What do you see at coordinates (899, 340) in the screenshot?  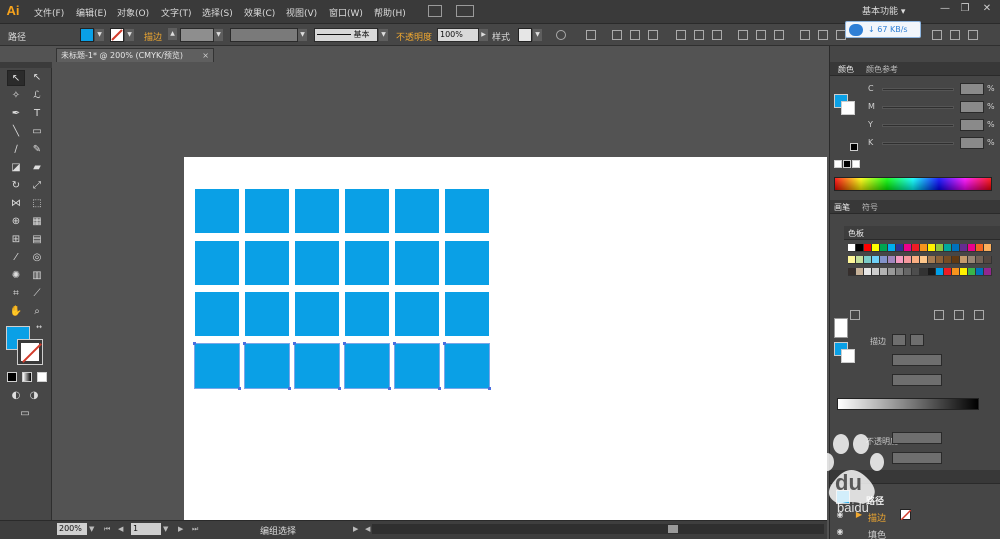 I see `stroke-cap-icon` at bounding box center [899, 340].